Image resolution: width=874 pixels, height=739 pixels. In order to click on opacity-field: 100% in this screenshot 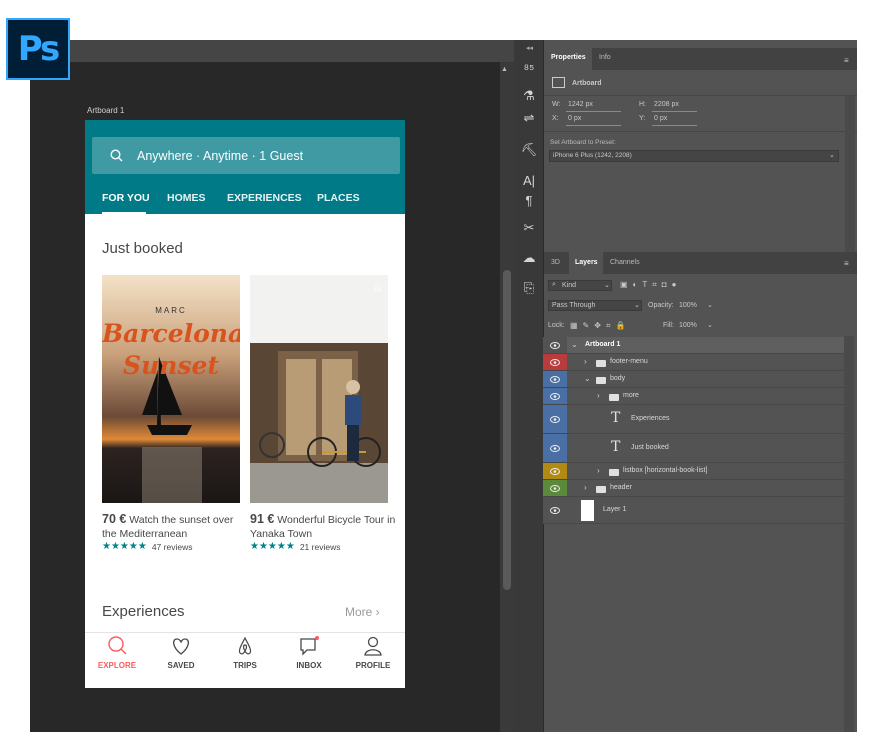, I will do `click(688, 305)`.